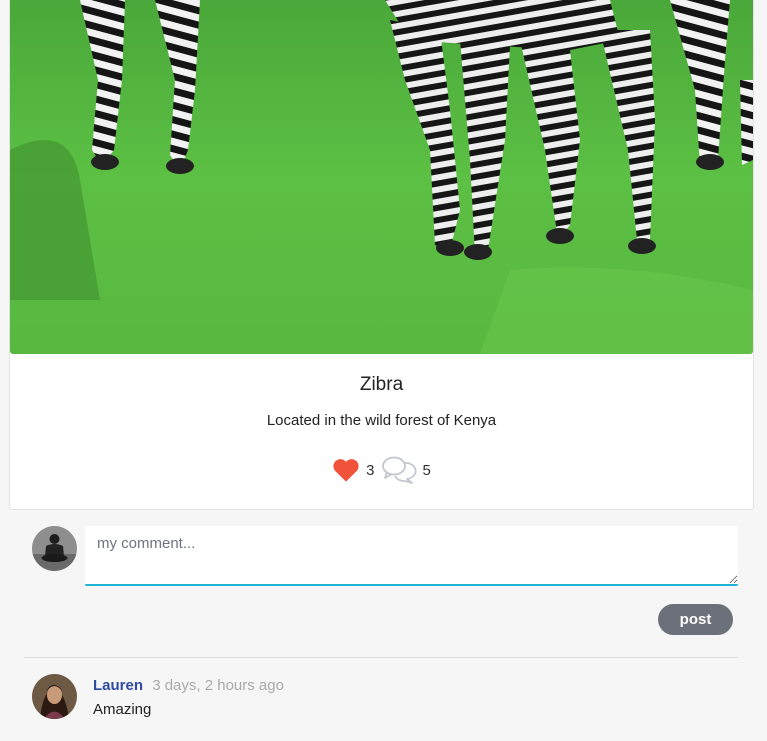 This screenshot has height=741, width=767. Describe the element at coordinates (370, 470) in the screenshot. I see `like-count: 3` at that location.